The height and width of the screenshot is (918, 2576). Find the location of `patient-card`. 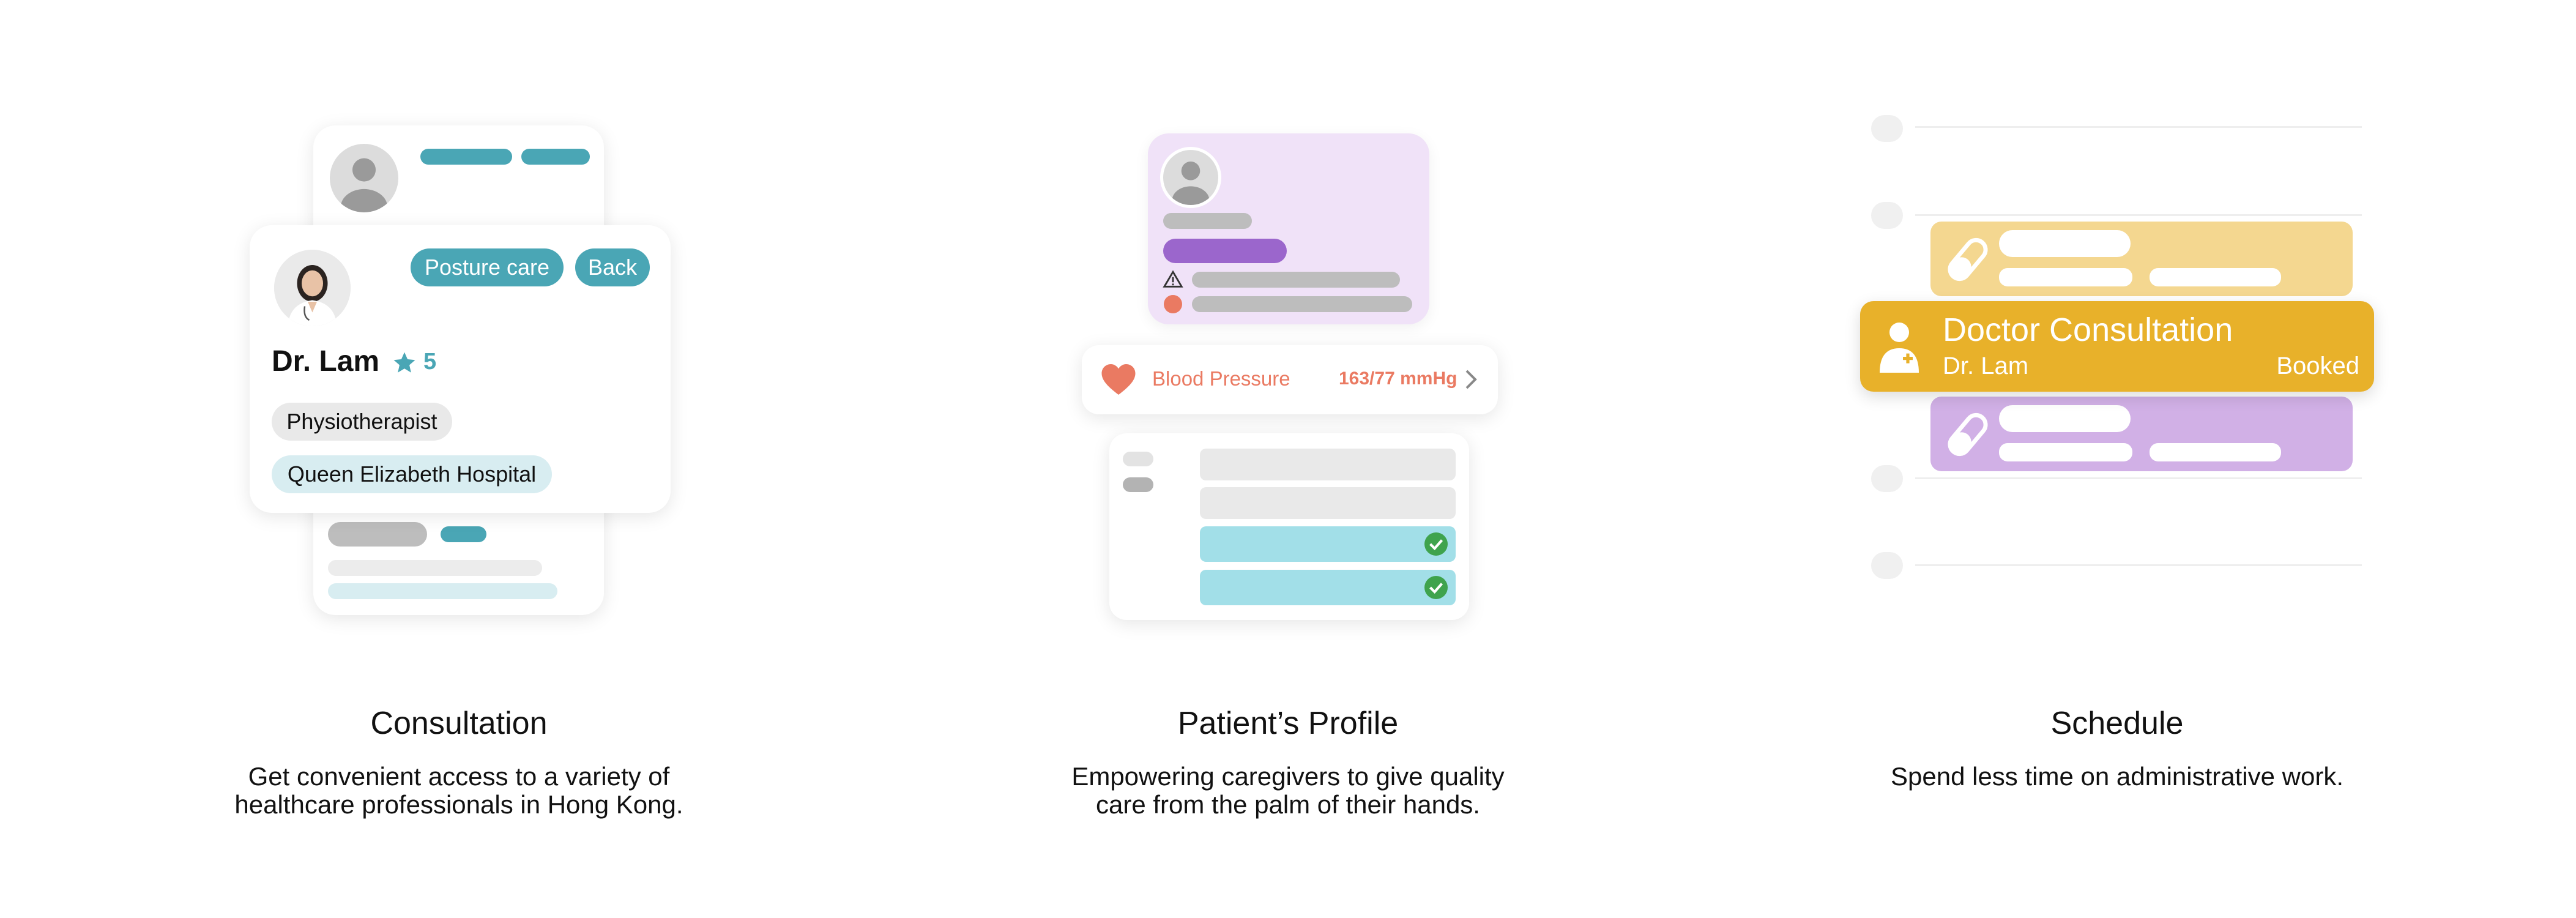

patient-card is located at coordinates (1288, 228).